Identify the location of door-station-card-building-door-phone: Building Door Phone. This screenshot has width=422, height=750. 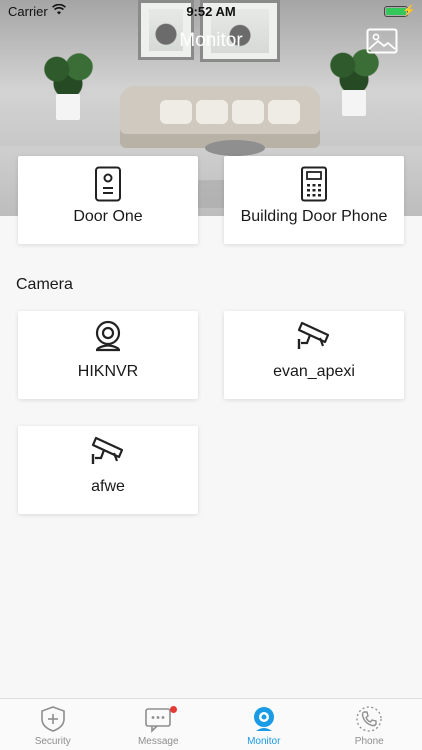
(314, 200).